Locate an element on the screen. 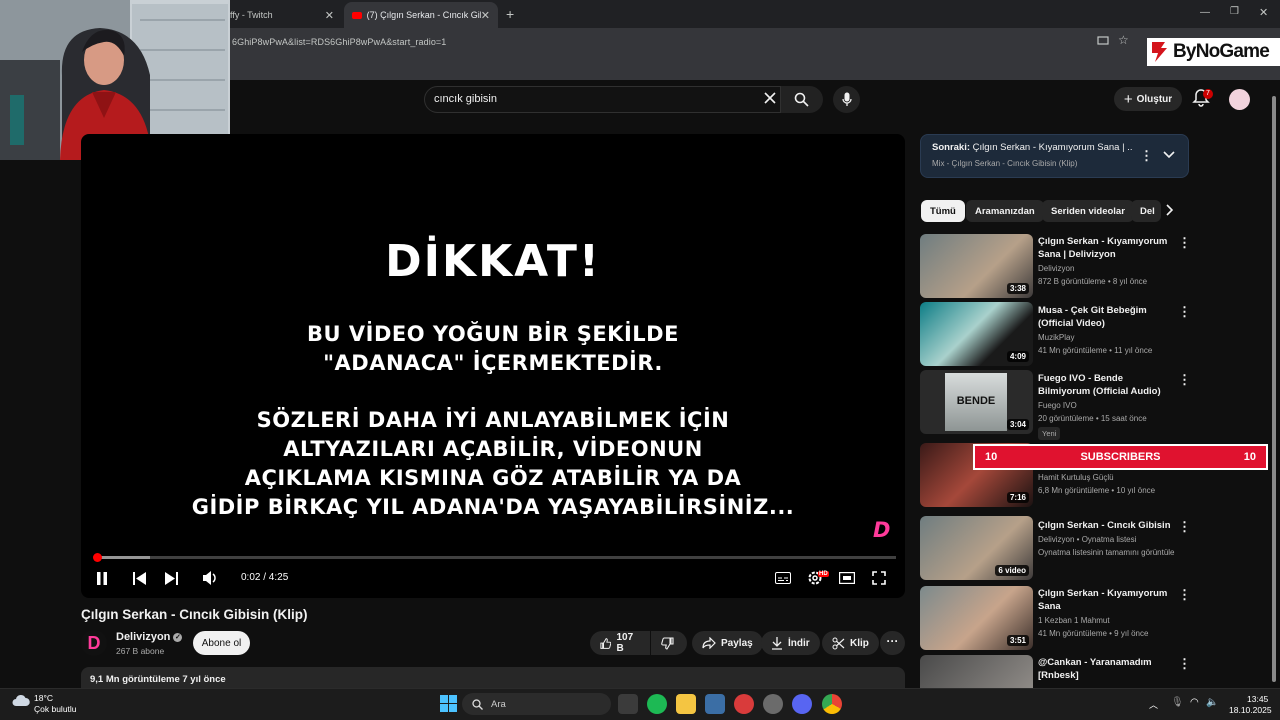 This screenshot has width=1280, height=720. time-display: 0:02 / 4:25 is located at coordinates (265, 577).